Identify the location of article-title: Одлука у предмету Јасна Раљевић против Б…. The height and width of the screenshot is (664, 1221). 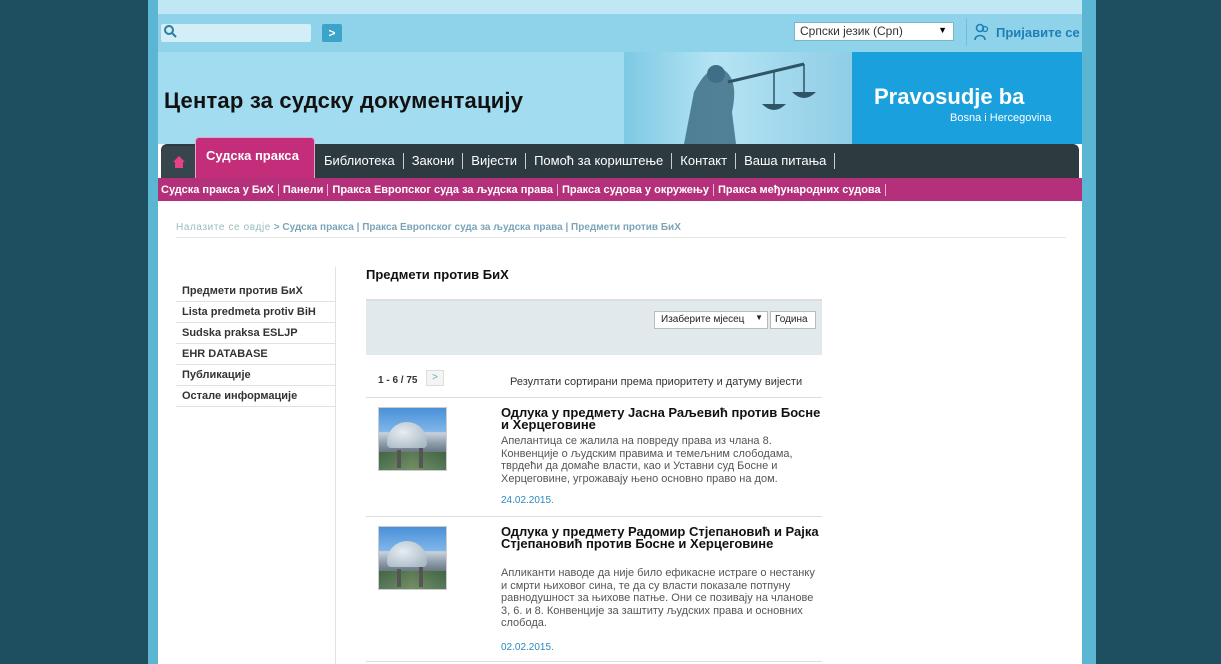
(661, 418).